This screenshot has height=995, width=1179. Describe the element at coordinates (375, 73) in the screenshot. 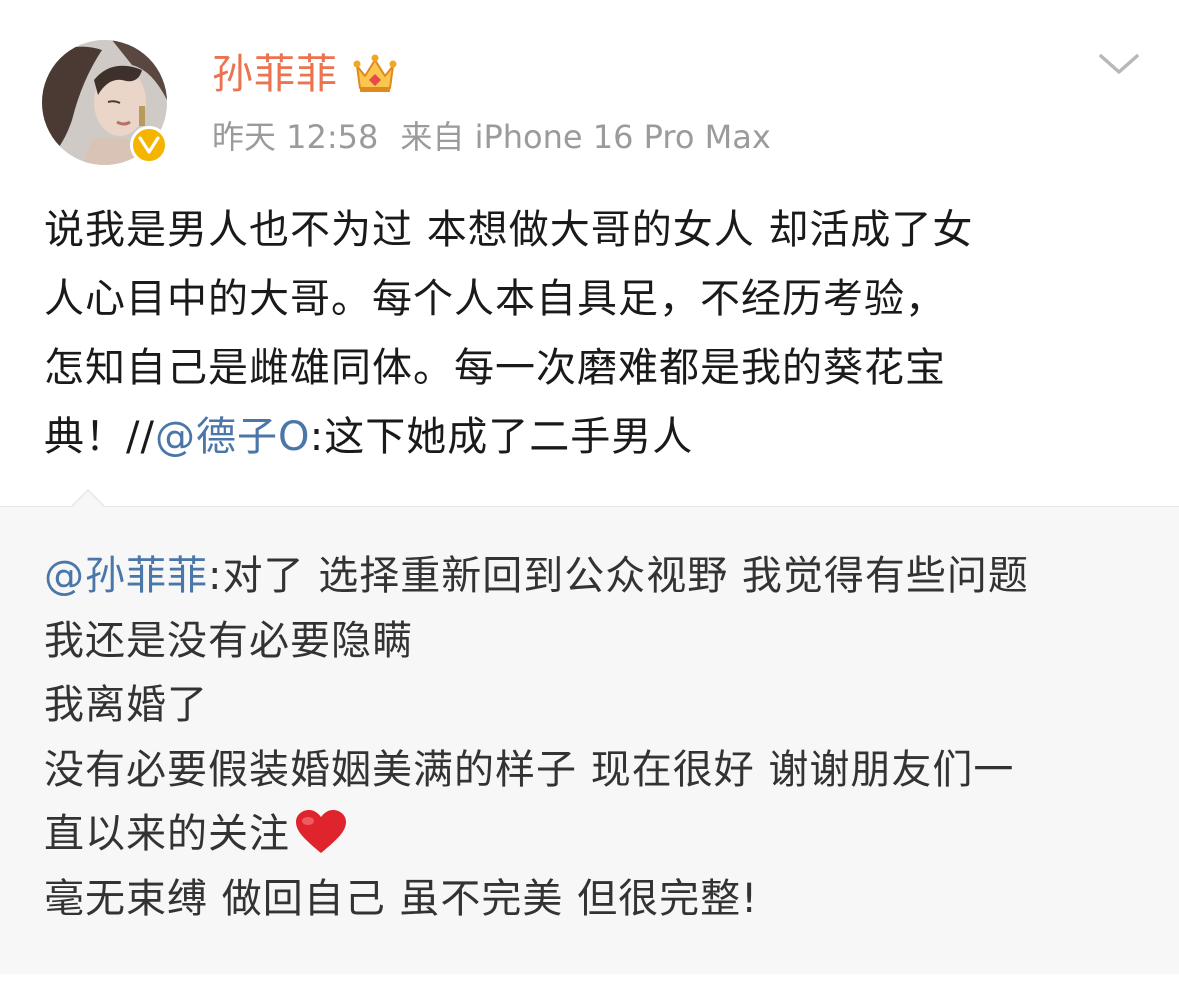

I see `crown-icon` at that location.